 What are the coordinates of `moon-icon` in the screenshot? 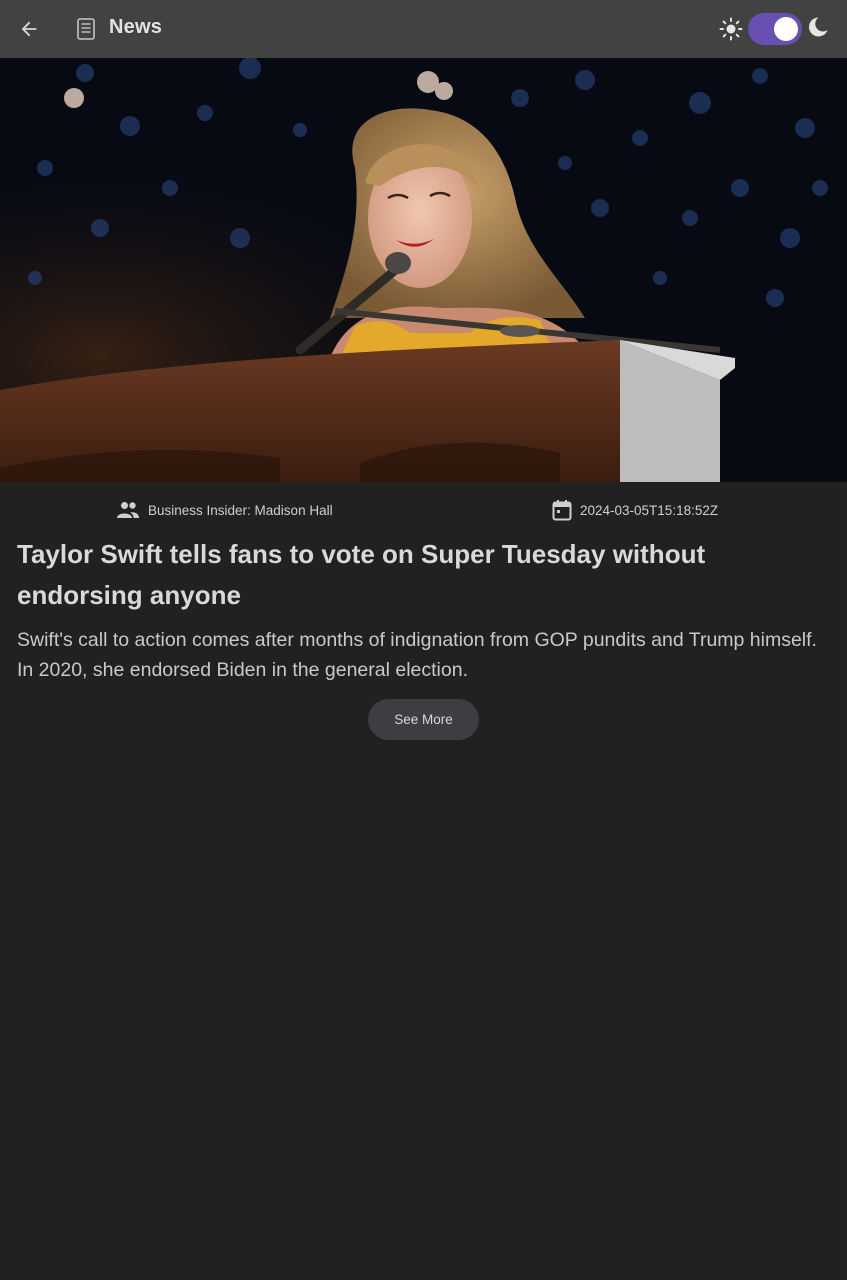 It's located at (818, 27).